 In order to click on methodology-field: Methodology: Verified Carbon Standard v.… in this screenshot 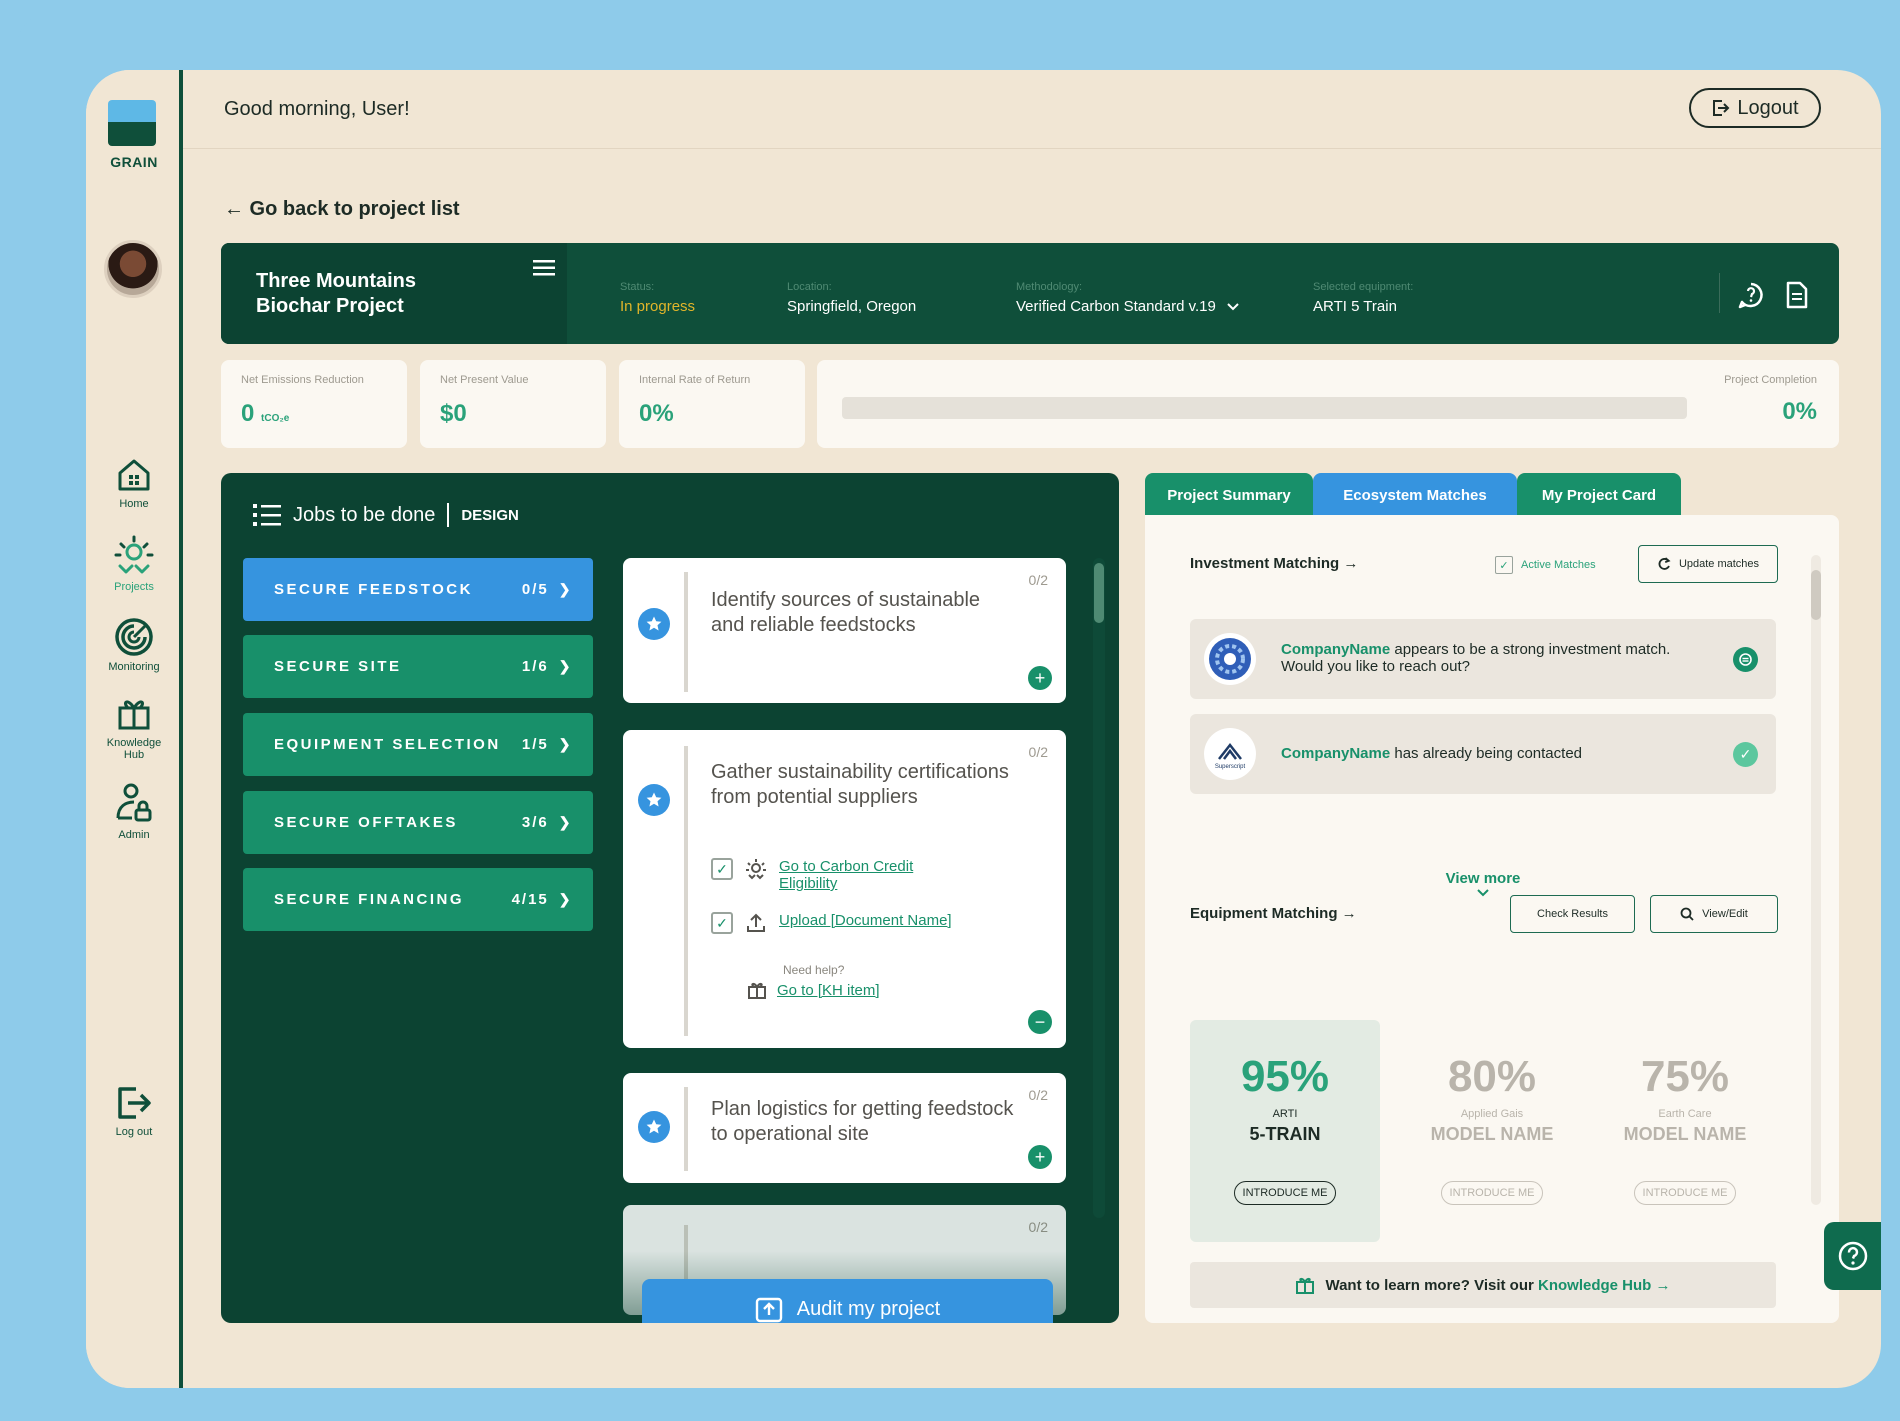, I will do `click(1128, 298)`.